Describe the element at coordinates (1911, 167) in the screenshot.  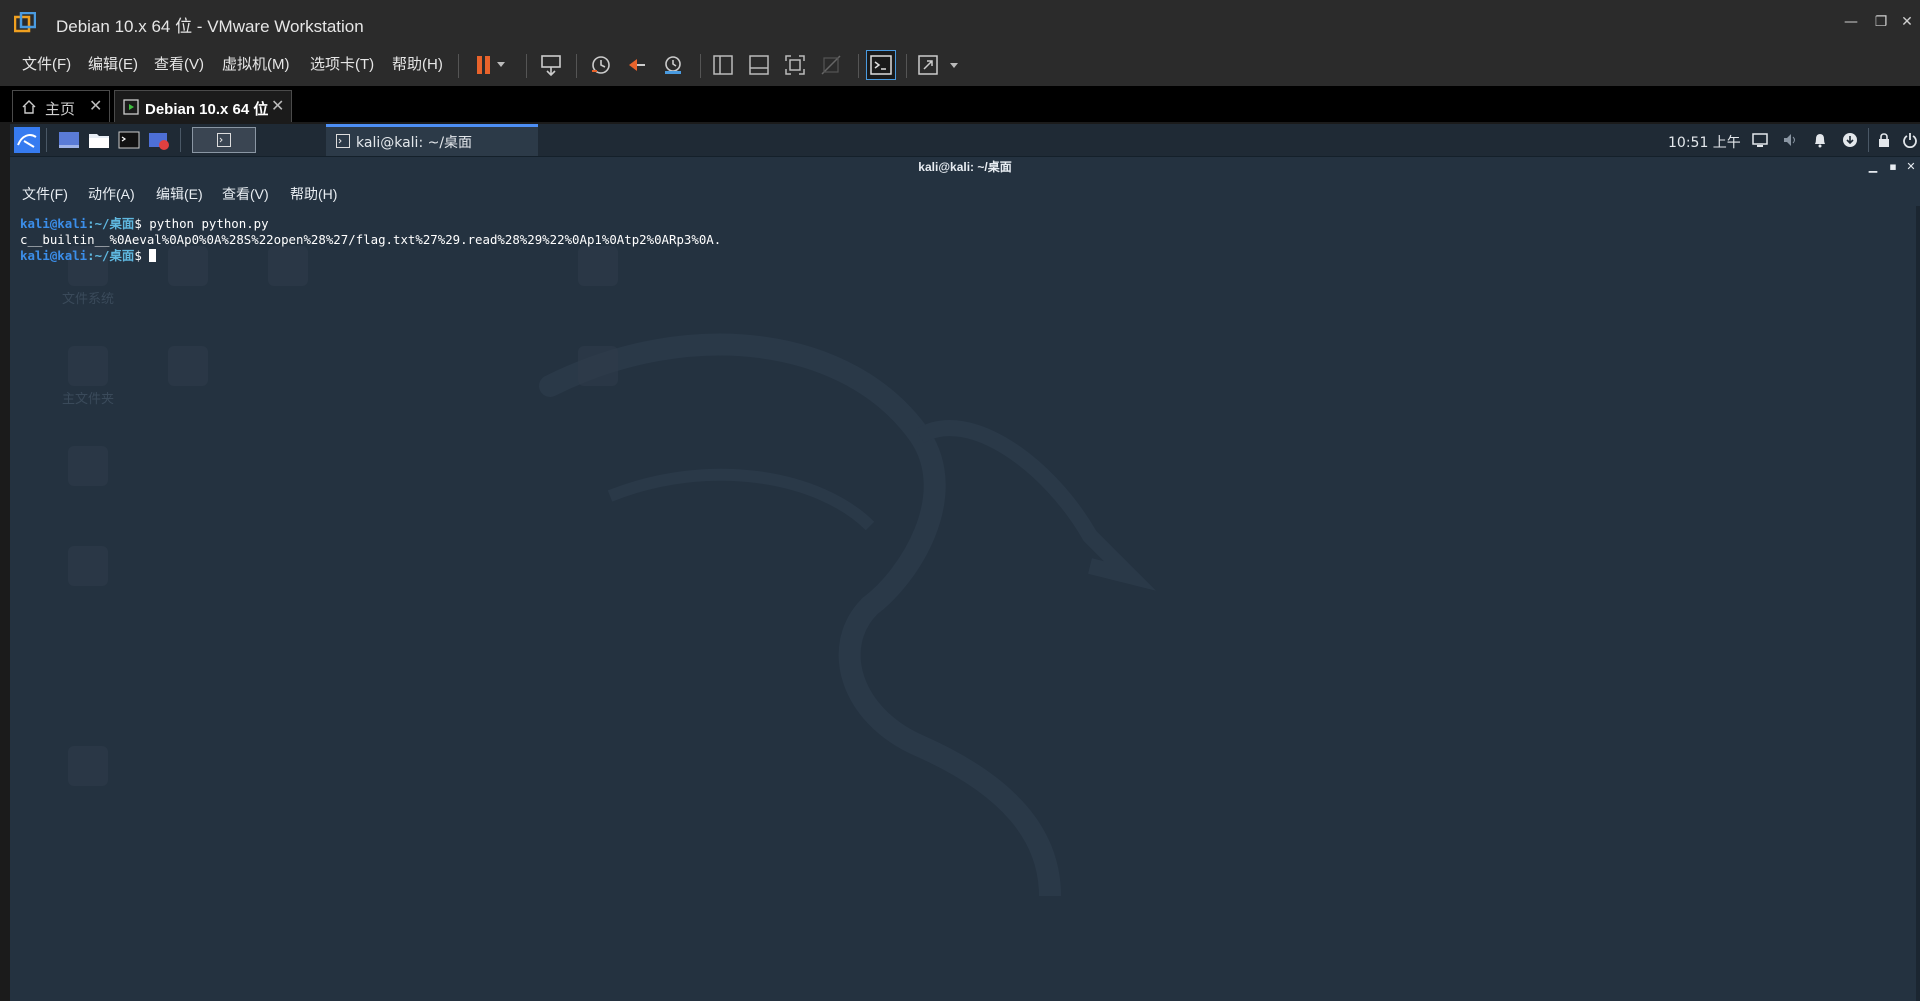
I see `terminal-close-button: ✕` at that location.